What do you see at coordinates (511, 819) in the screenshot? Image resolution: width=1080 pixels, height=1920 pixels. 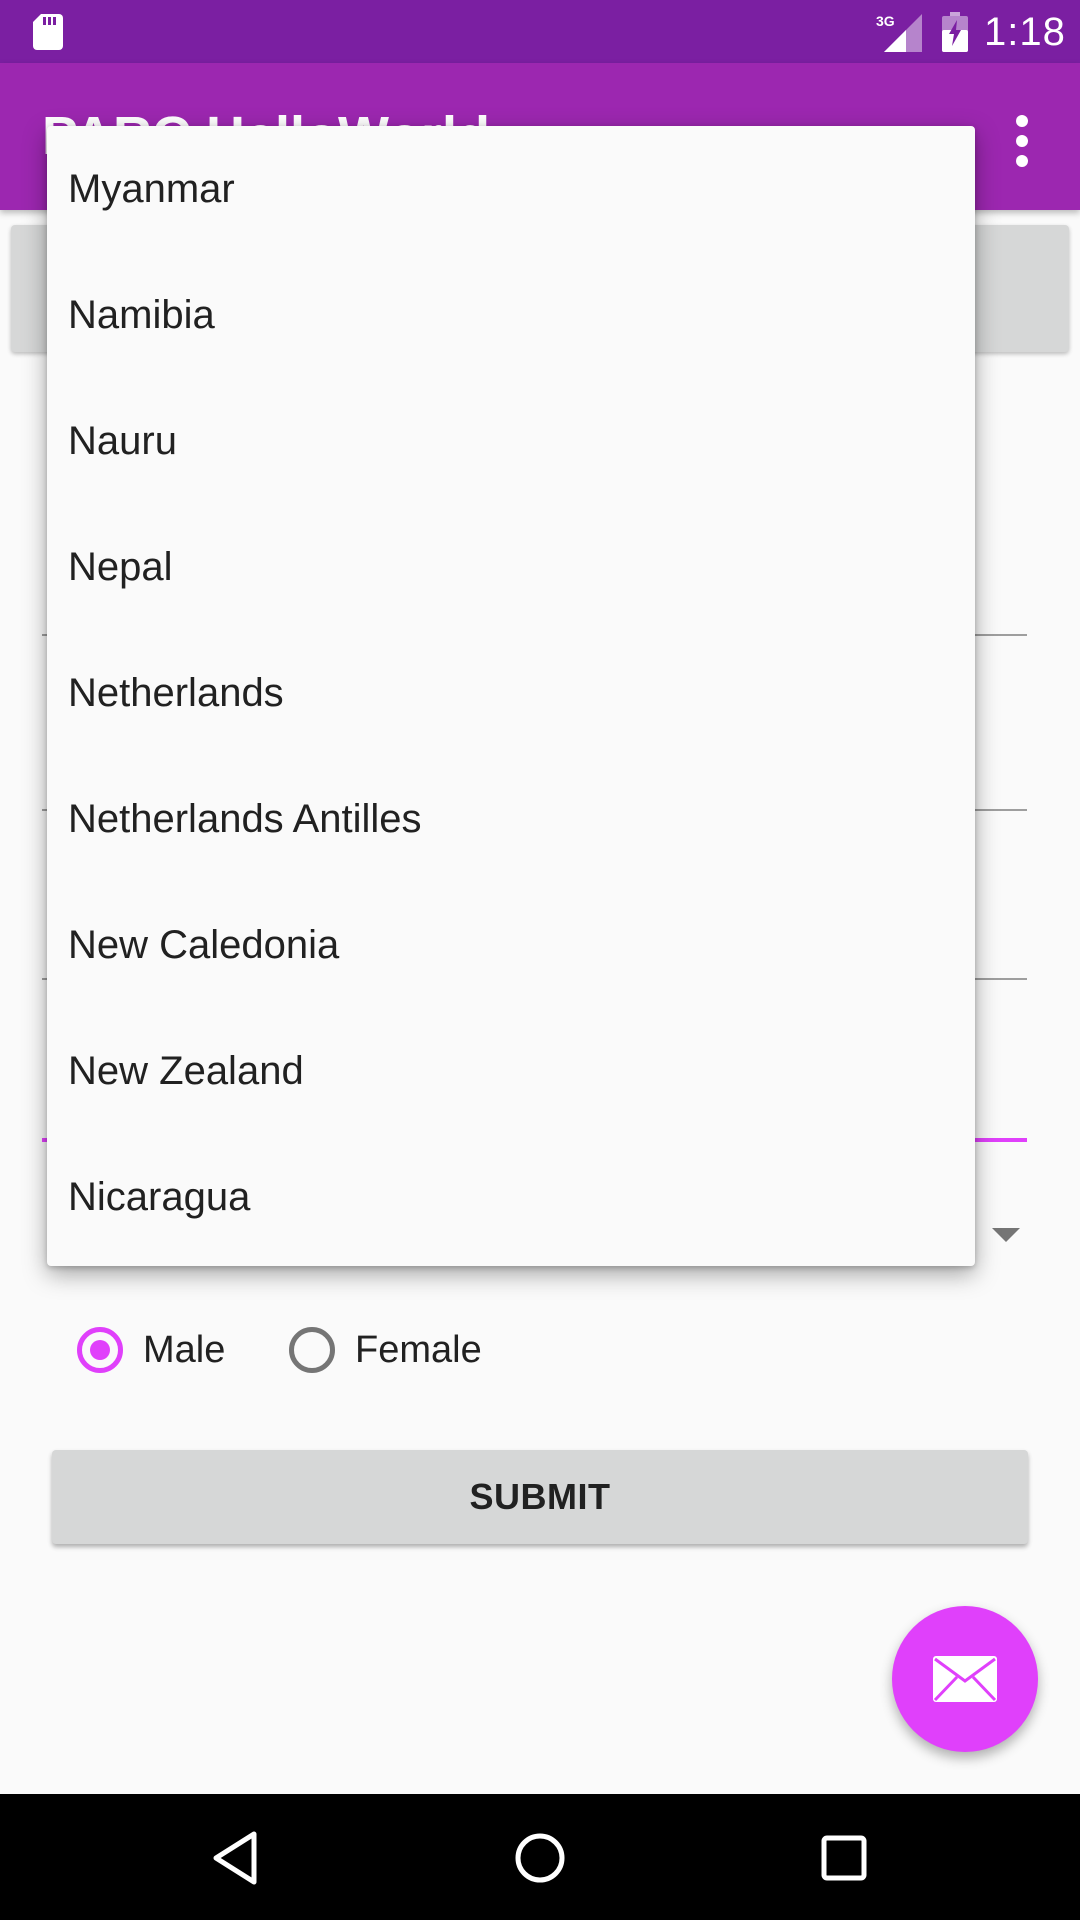 I see `dropdown-item: Netherlands Antilles` at bounding box center [511, 819].